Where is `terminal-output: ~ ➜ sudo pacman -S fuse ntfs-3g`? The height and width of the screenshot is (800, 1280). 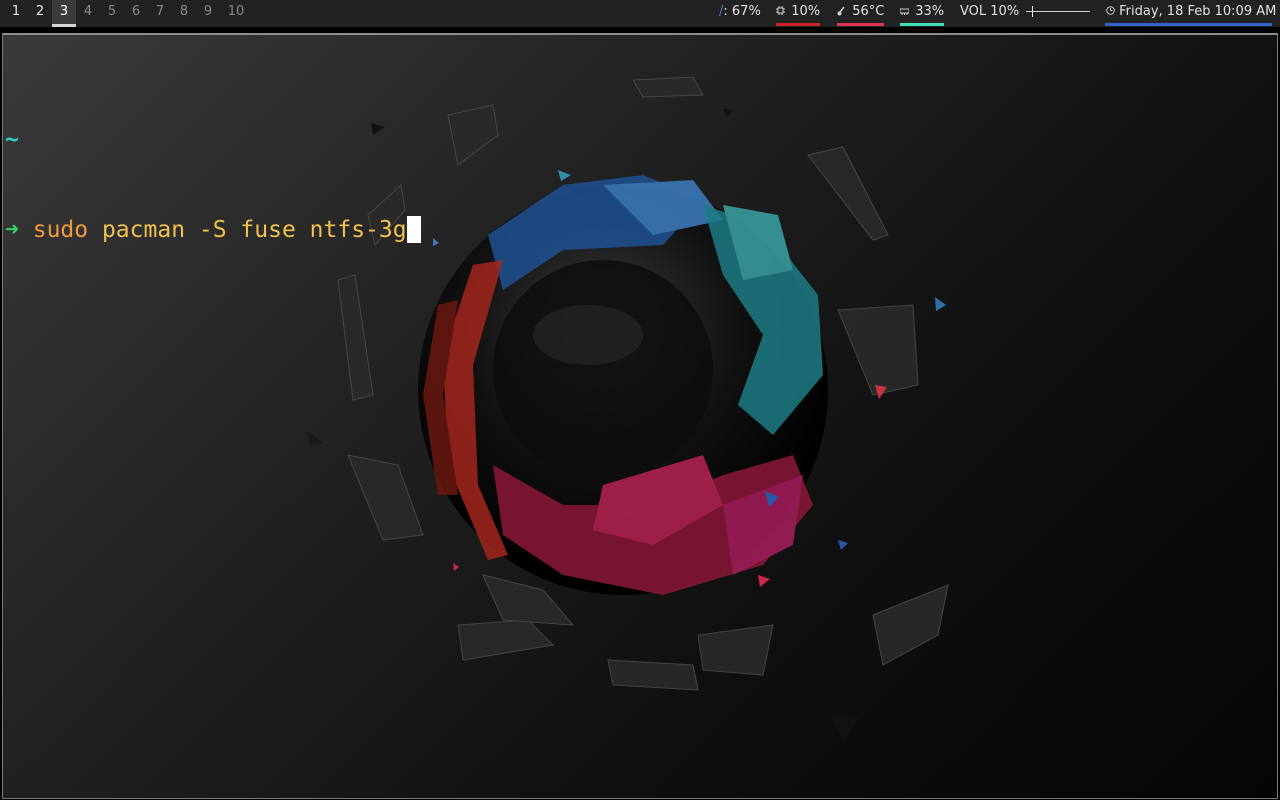 terminal-output: ~ ➜ sudo pacman -S fuse ntfs-3g is located at coordinates (213, 185).